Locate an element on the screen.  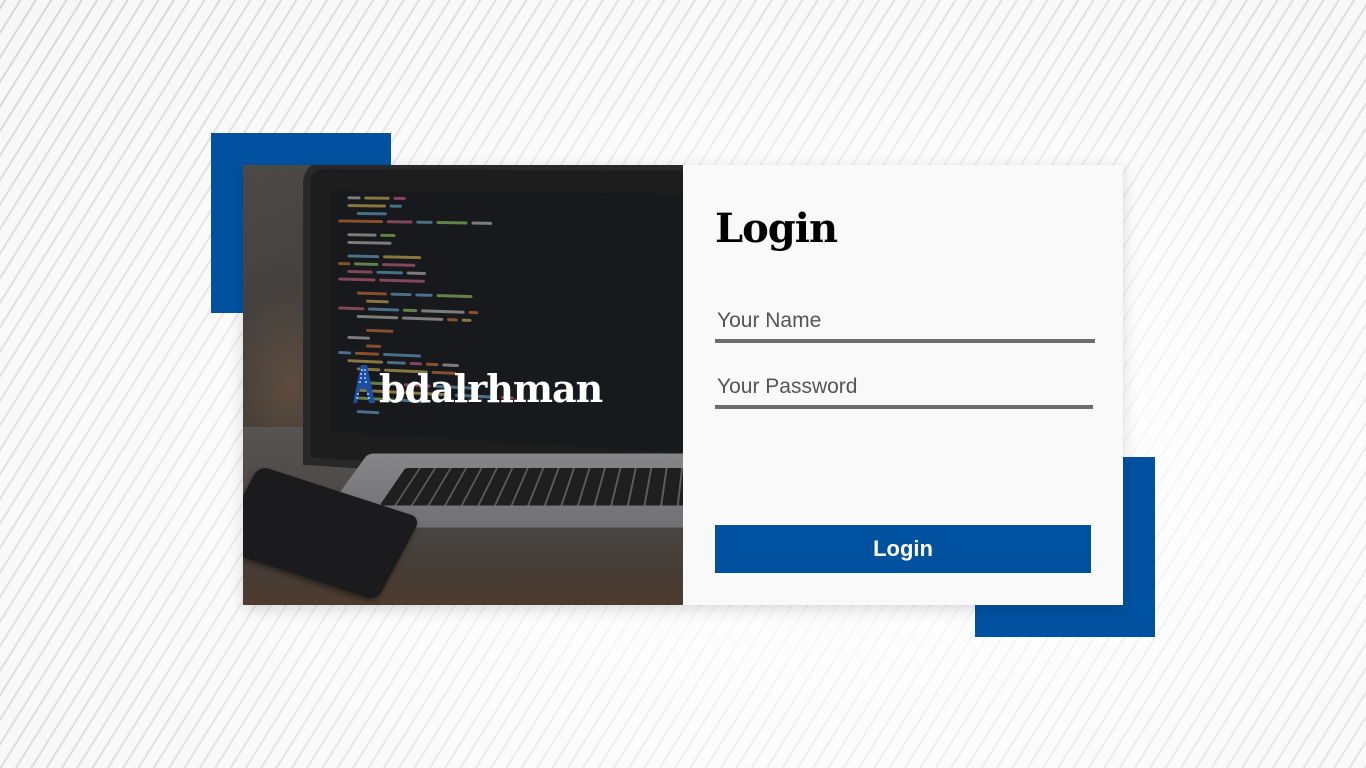
password-input is located at coordinates (904, 389).